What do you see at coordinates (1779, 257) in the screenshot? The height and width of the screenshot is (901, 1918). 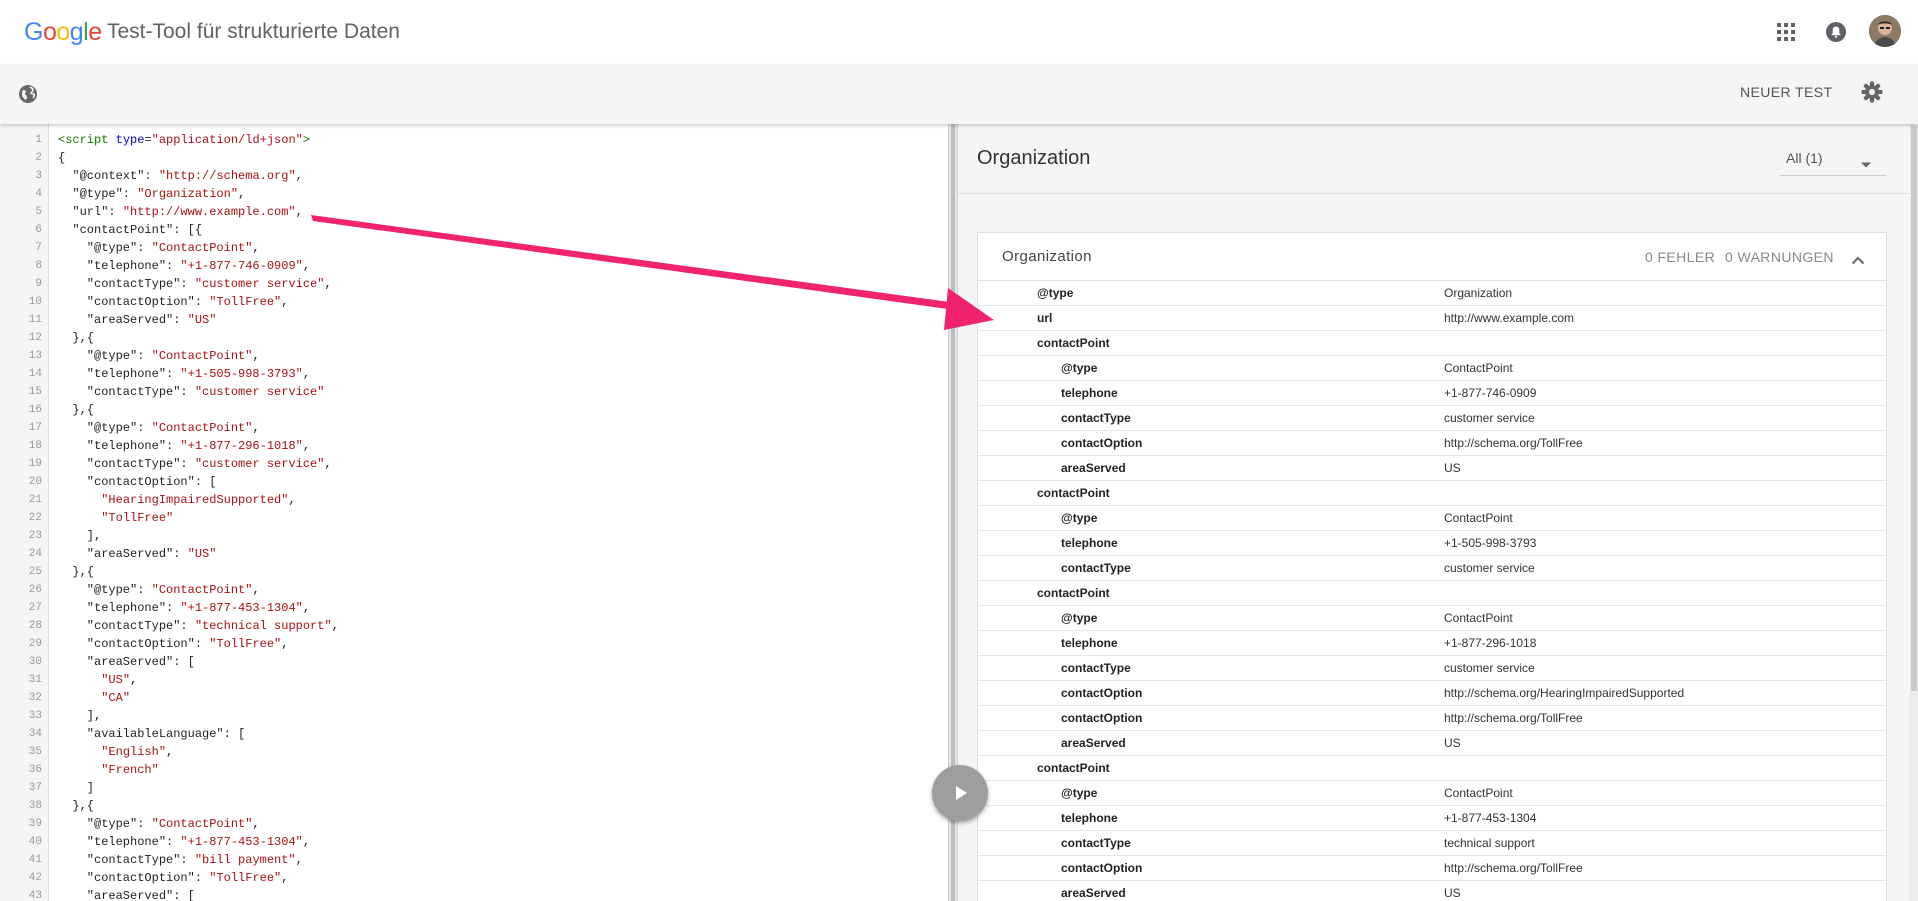 I see `warning-count: 0 WARNUNGEN` at bounding box center [1779, 257].